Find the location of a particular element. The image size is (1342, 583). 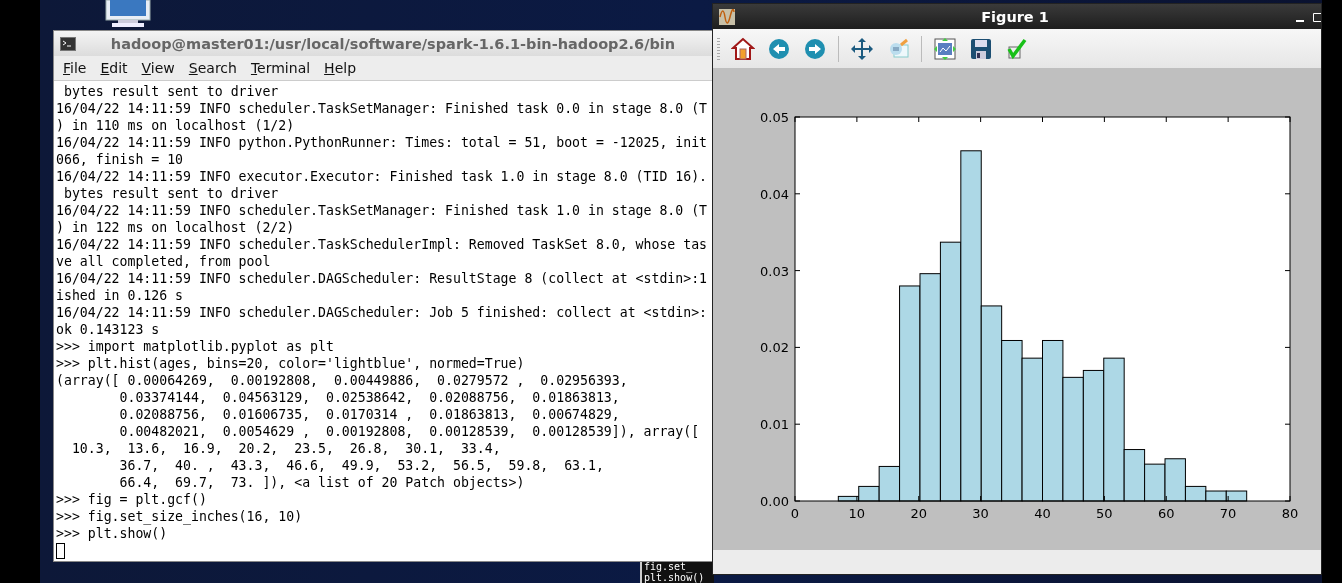

terminal-line: 36.7, 40. , 43.3, 46.6, 49.9, 53.2, 56.5, 59.8, 63.1, is located at coordinates (361, 465).